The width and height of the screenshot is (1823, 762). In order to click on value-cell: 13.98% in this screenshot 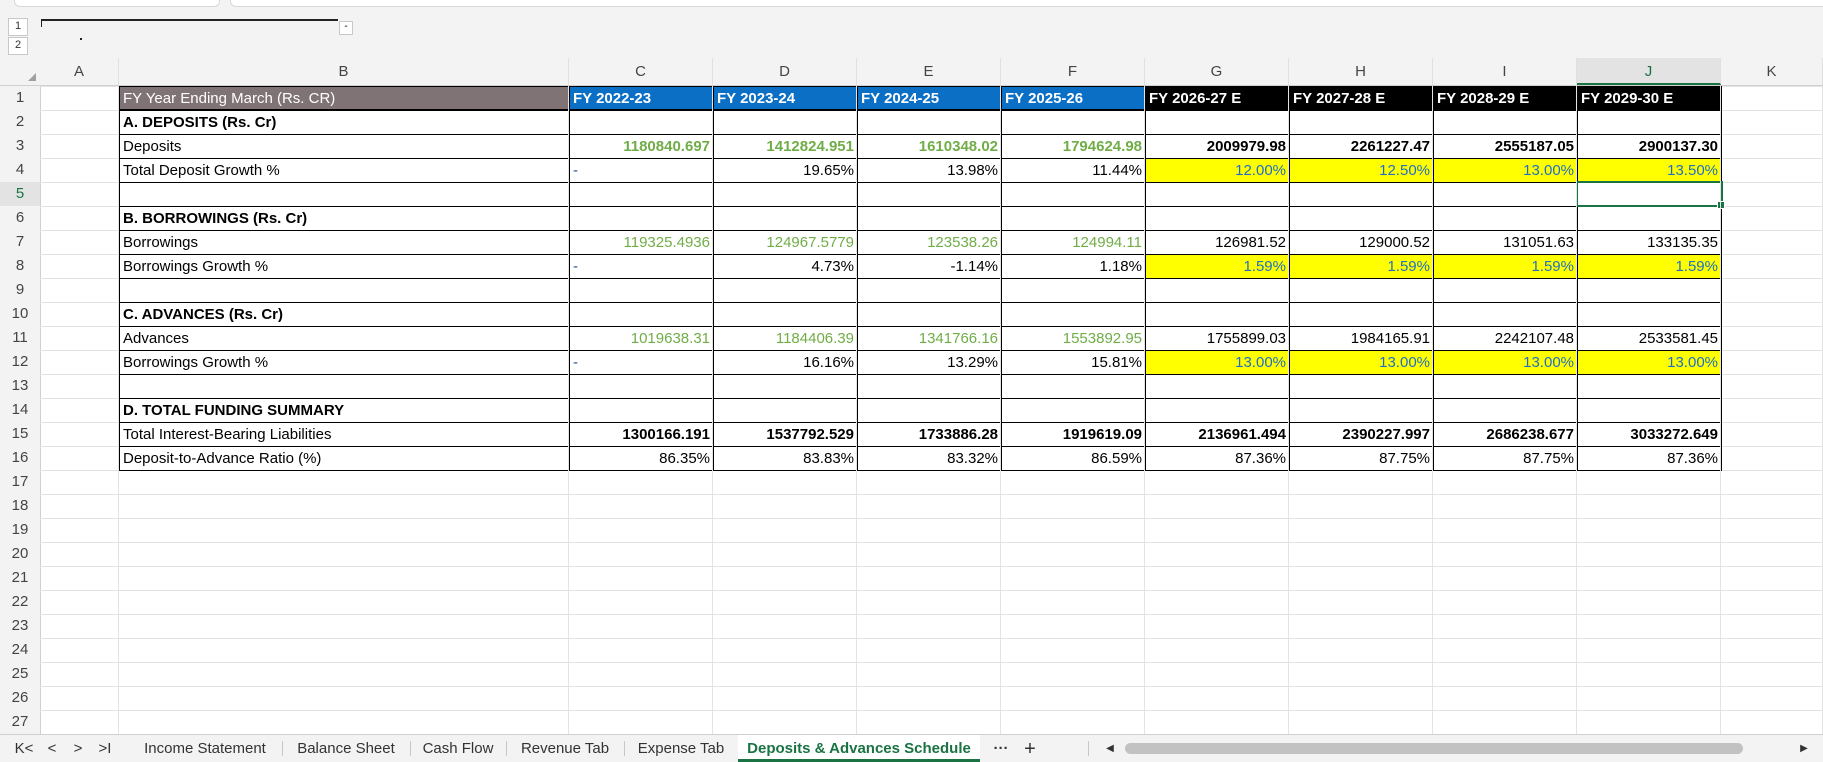, I will do `click(929, 170)`.